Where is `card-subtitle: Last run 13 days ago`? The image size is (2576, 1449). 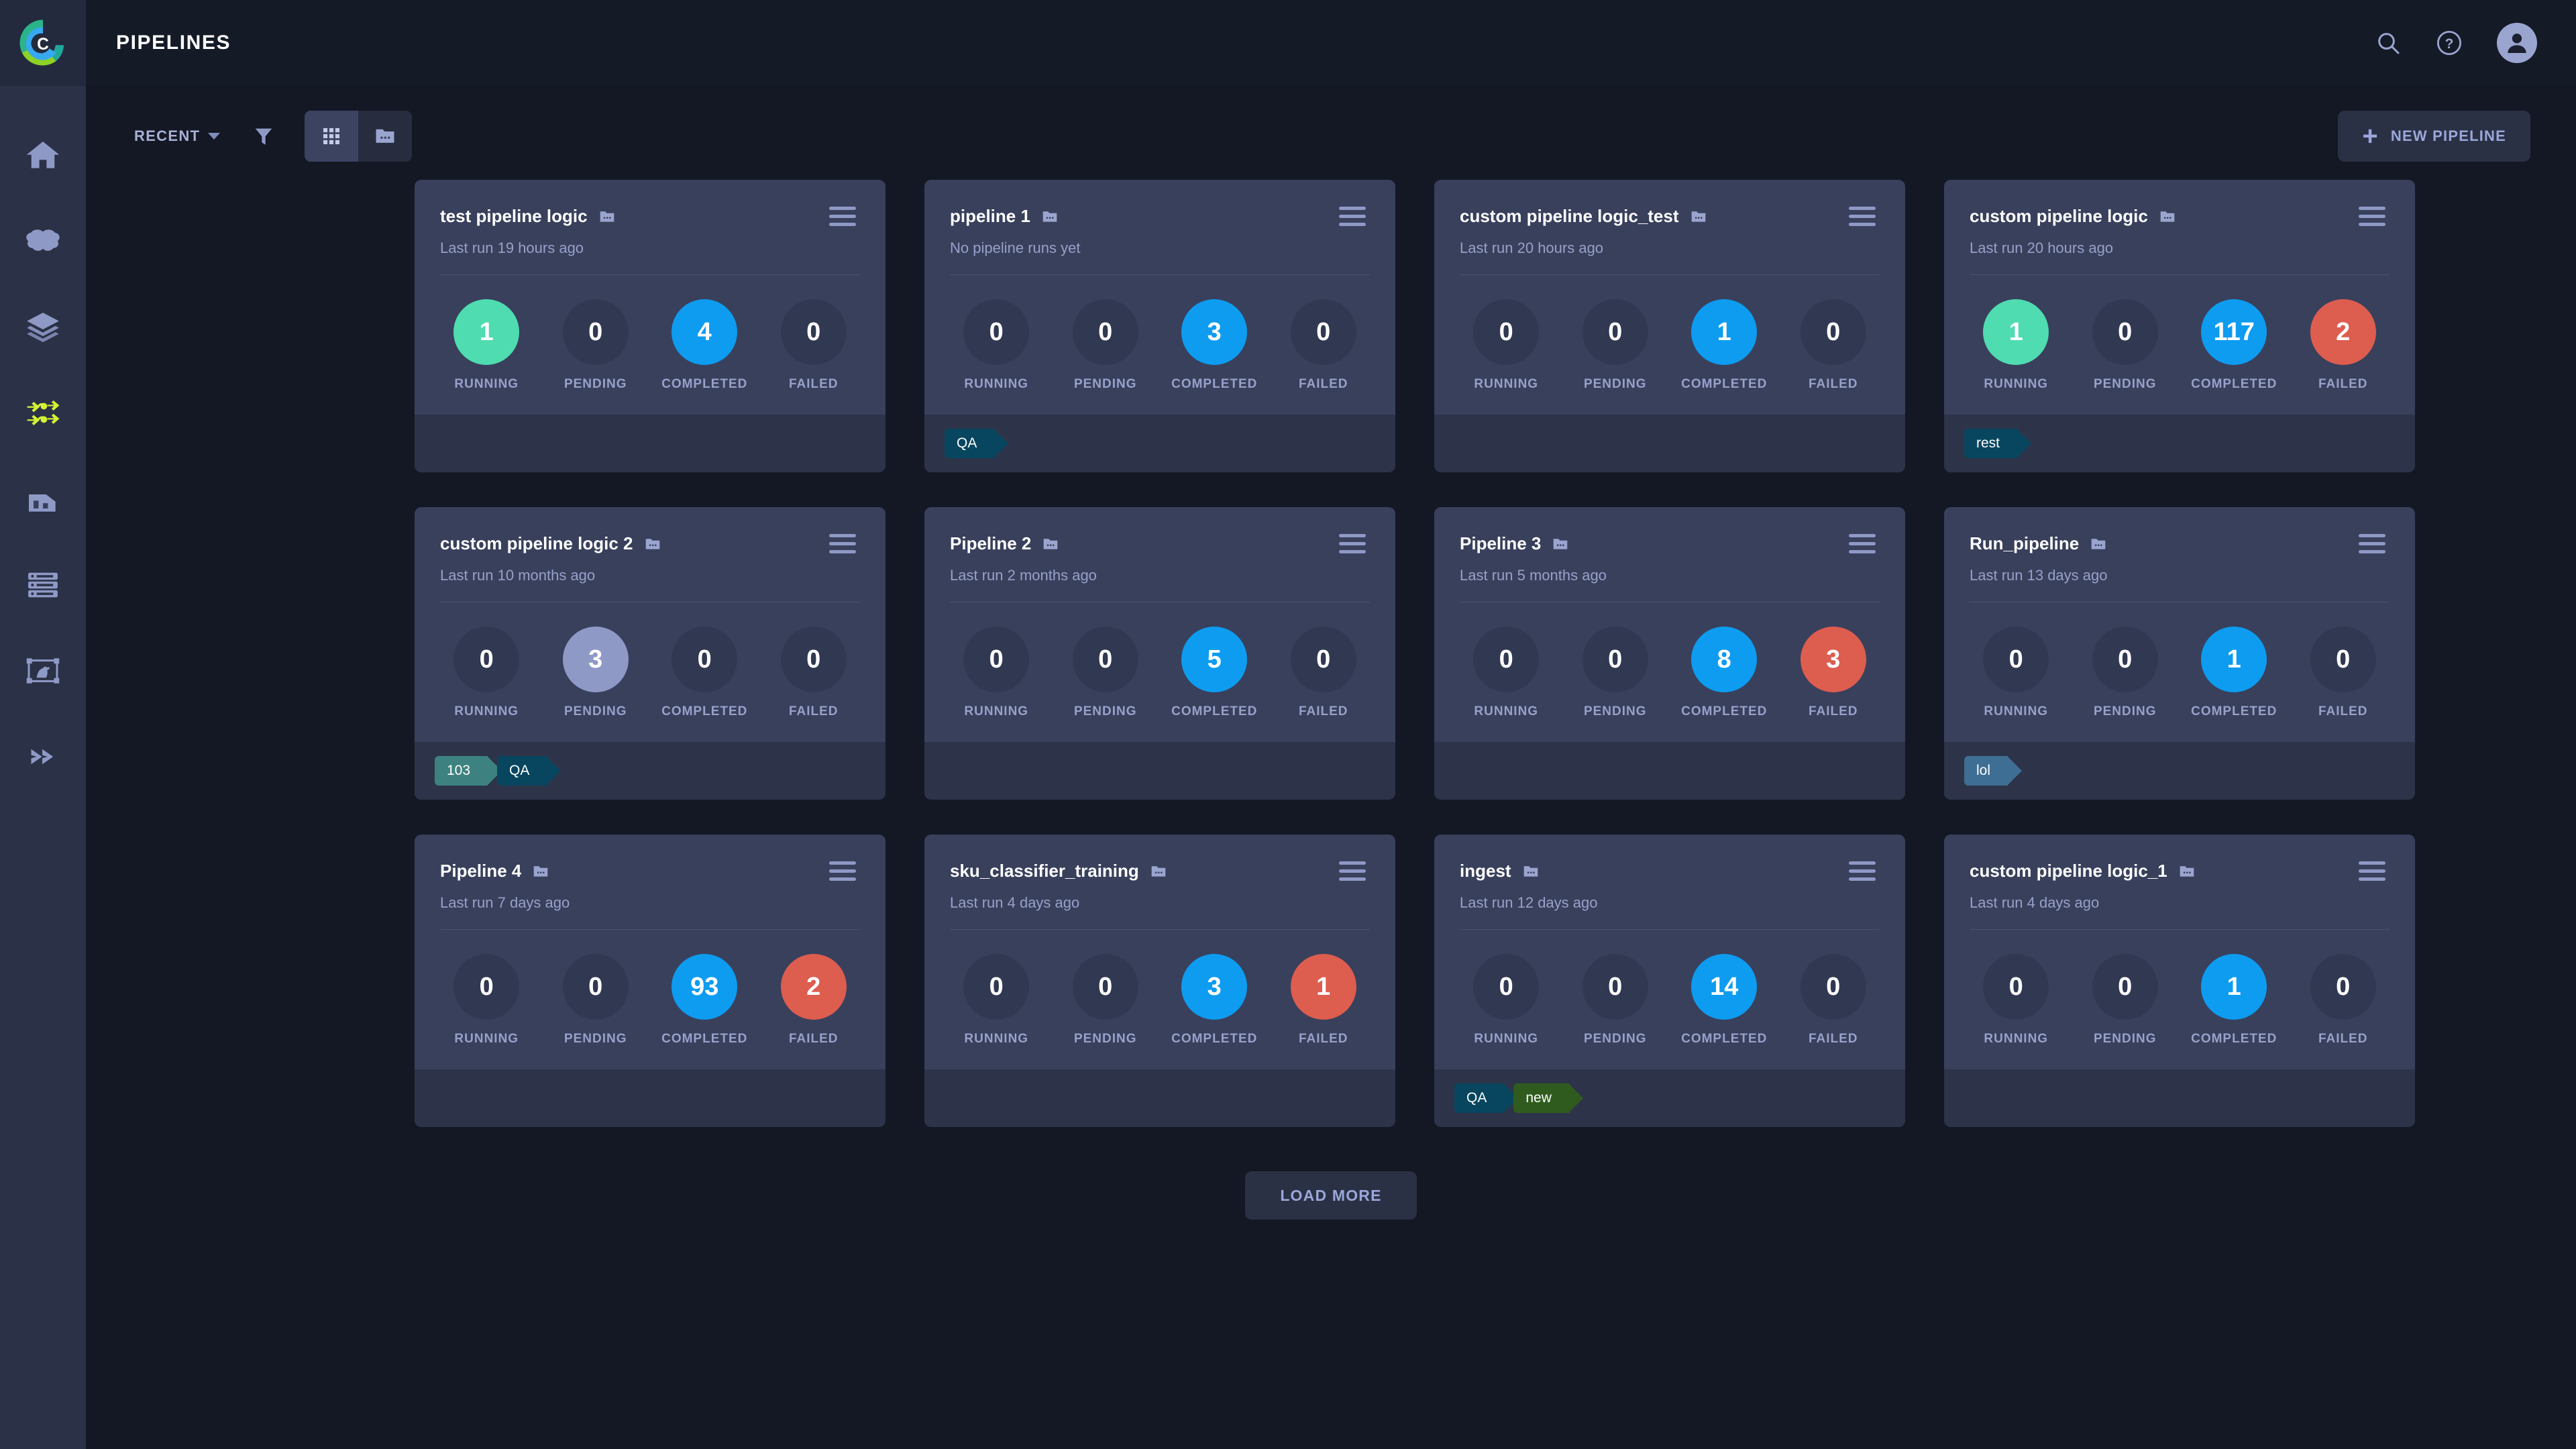 card-subtitle: Last run 13 days ago is located at coordinates (2039, 575).